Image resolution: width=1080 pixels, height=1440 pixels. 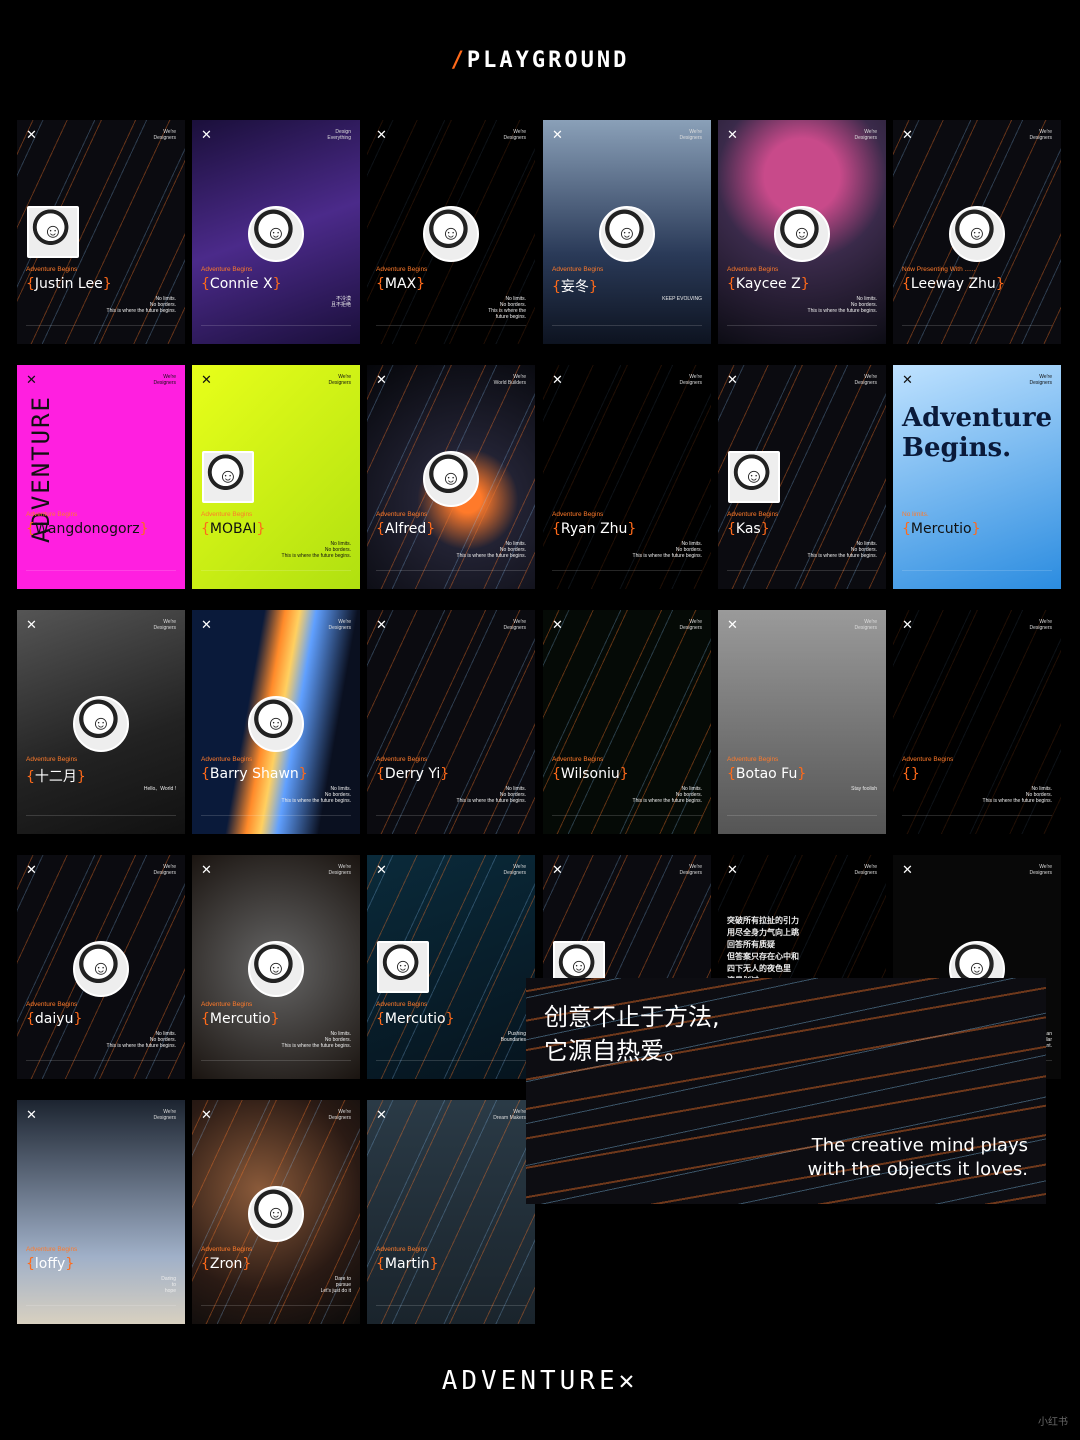 What do you see at coordinates (941, 529) in the screenshot?
I see `poster-name-text: Mercutio` at bounding box center [941, 529].